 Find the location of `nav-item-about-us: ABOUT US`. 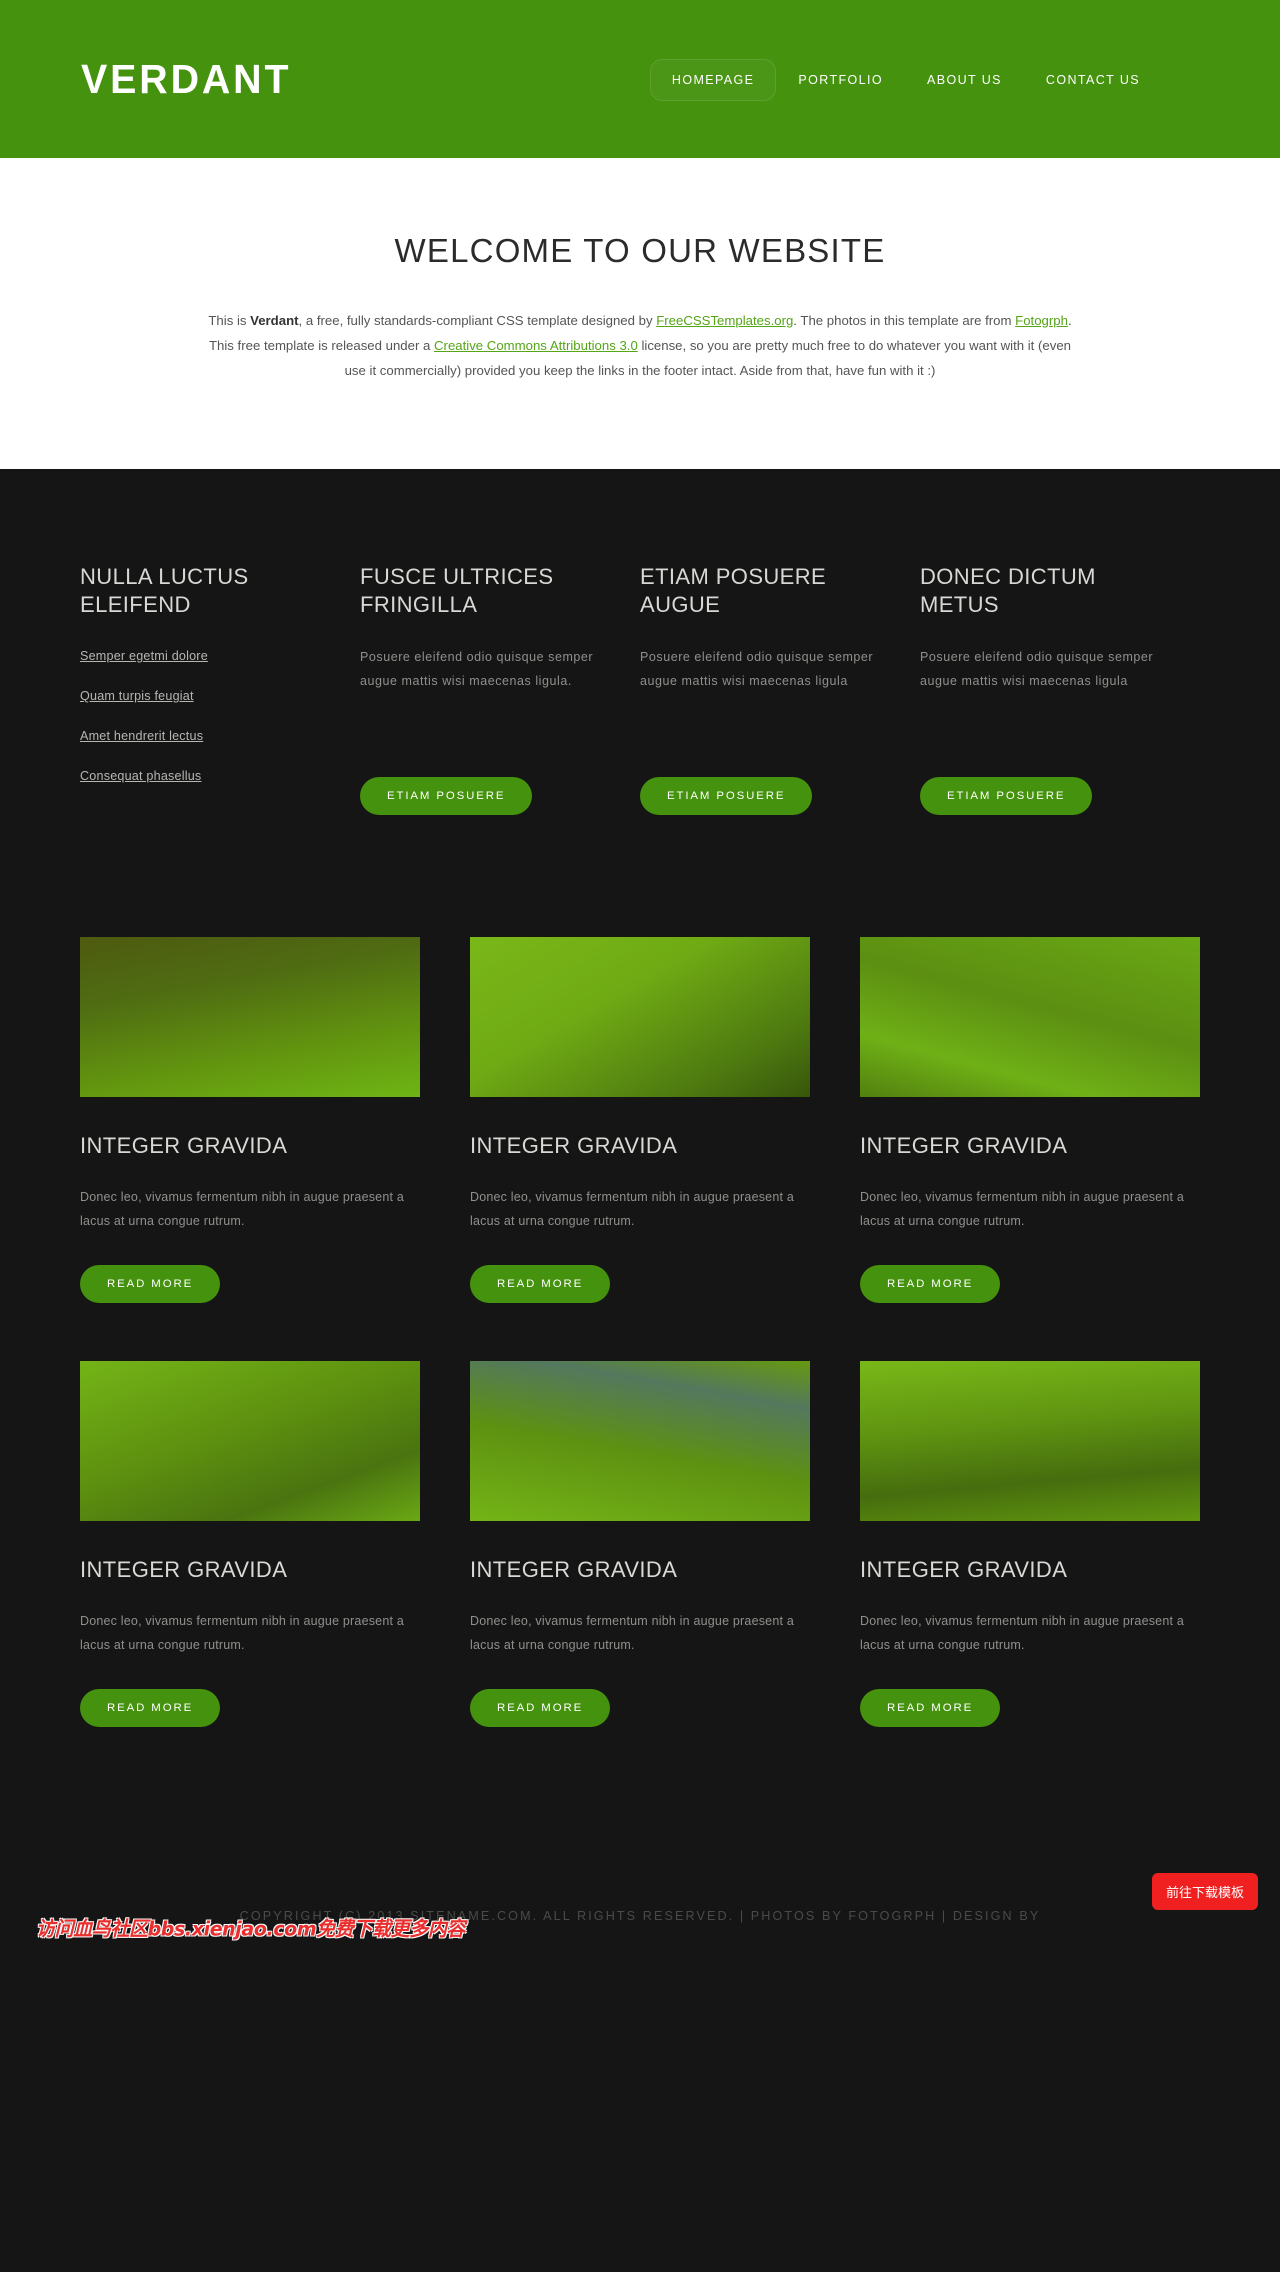

nav-item-about-us: ABOUT US is located at coordinates (964, 80).